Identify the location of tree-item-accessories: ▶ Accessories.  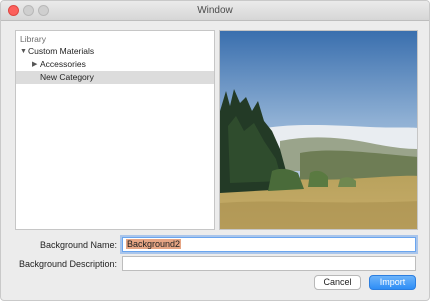
(115, 64).